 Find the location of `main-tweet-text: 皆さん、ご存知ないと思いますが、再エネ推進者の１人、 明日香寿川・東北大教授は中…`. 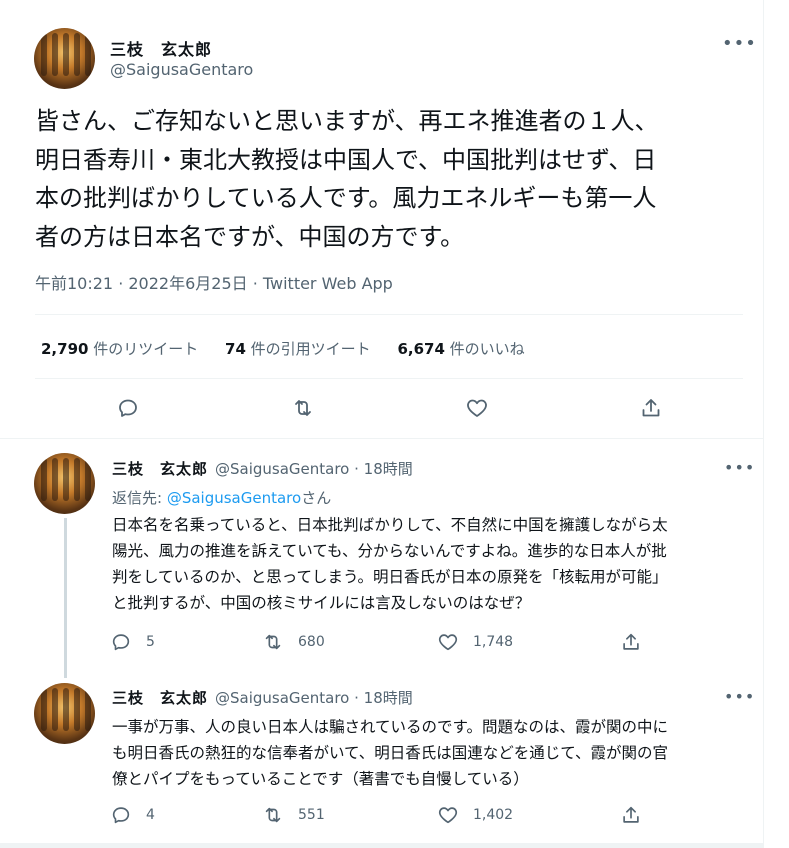

main-tweet-text: 皆さん、ご存知ないと思いますが、再エネ推進者の１人、 明日香寿川・東北大教授は中… is located at coordinates (347, 179).